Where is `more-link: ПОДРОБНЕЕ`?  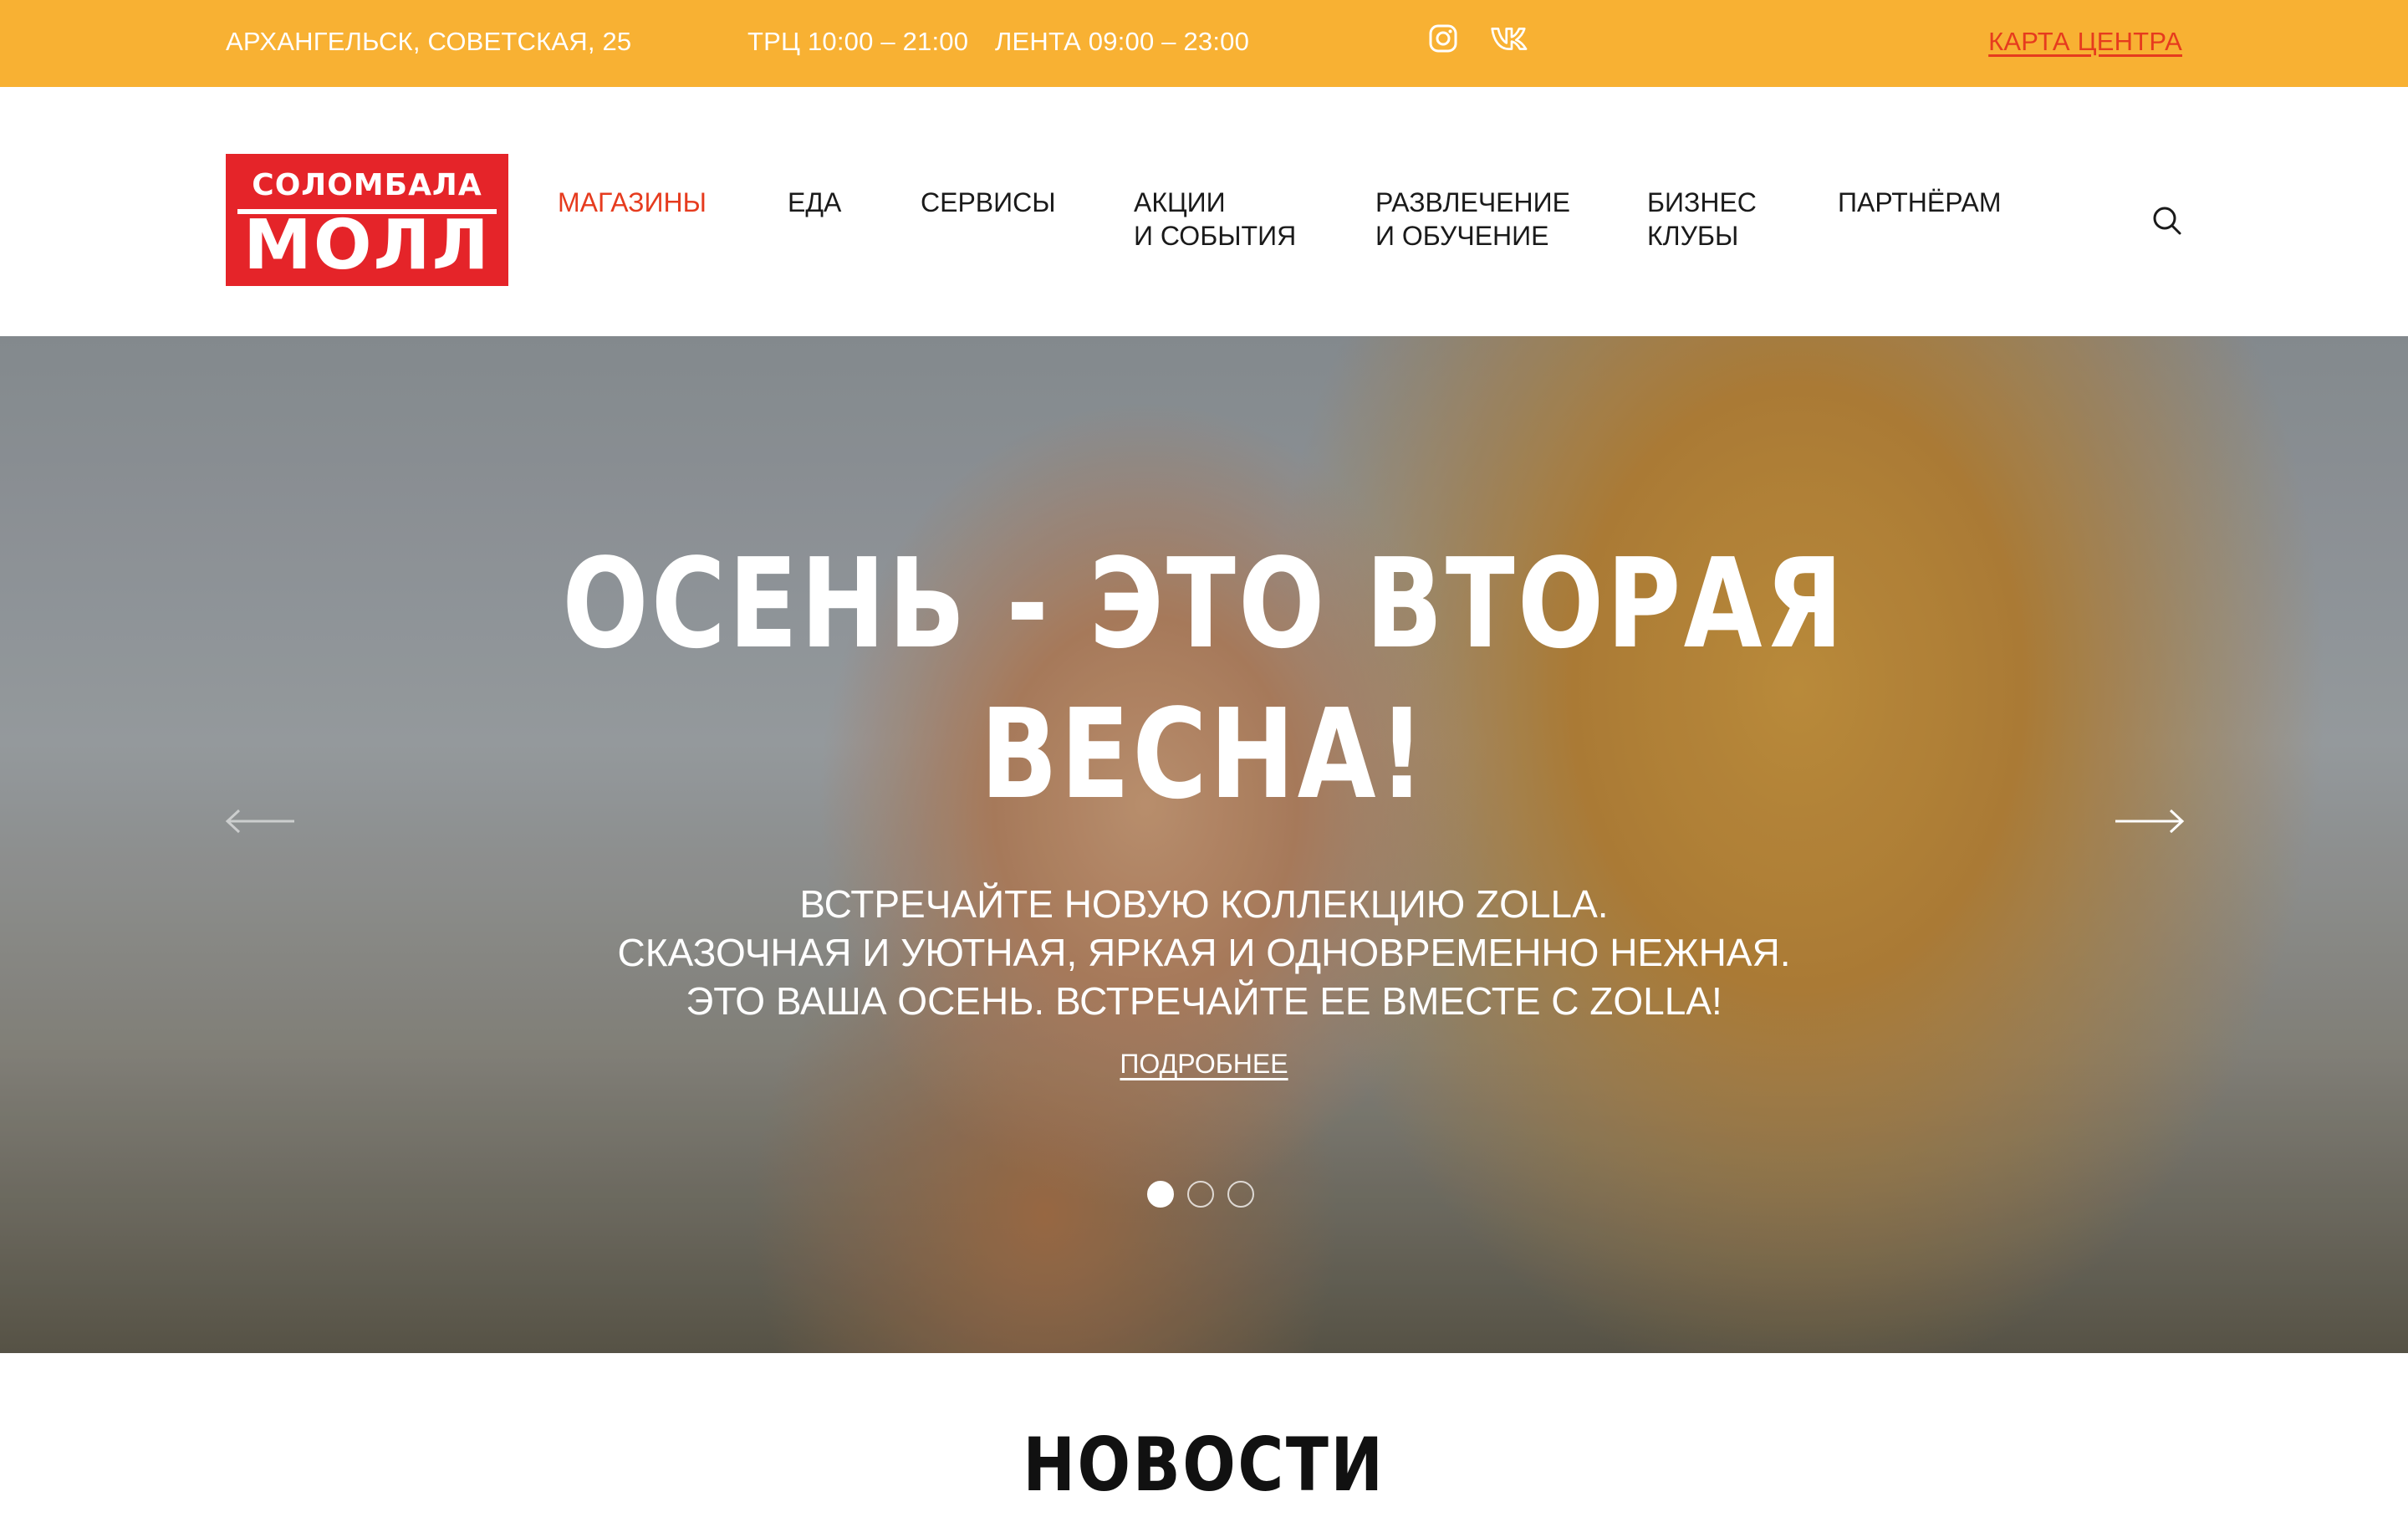
more-link: ПОДРОБНЕЕ is located at coordinates (1204, 1064).